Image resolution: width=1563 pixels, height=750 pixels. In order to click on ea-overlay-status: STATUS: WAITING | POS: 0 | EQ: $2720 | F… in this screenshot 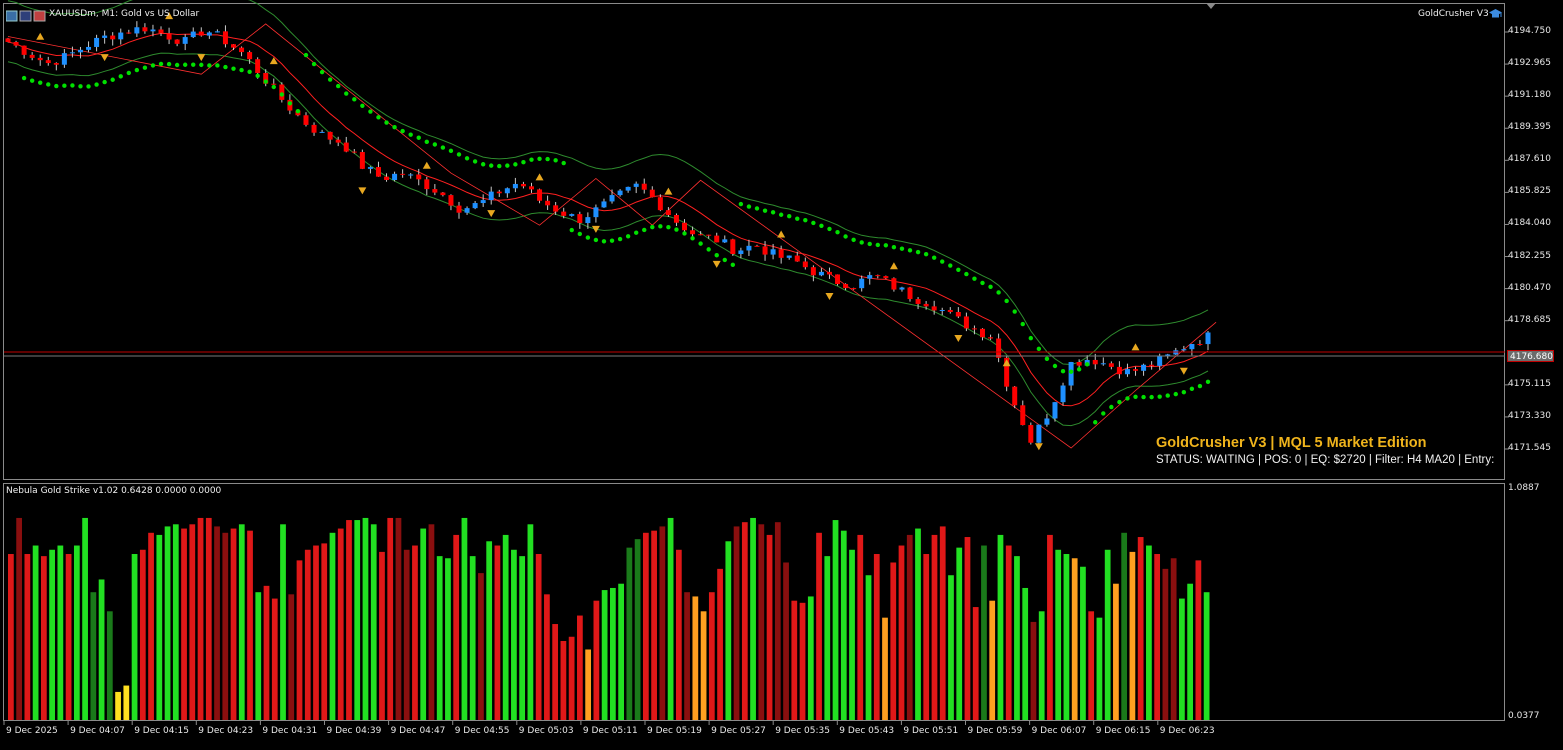, I will do `click(1325, 460)`.